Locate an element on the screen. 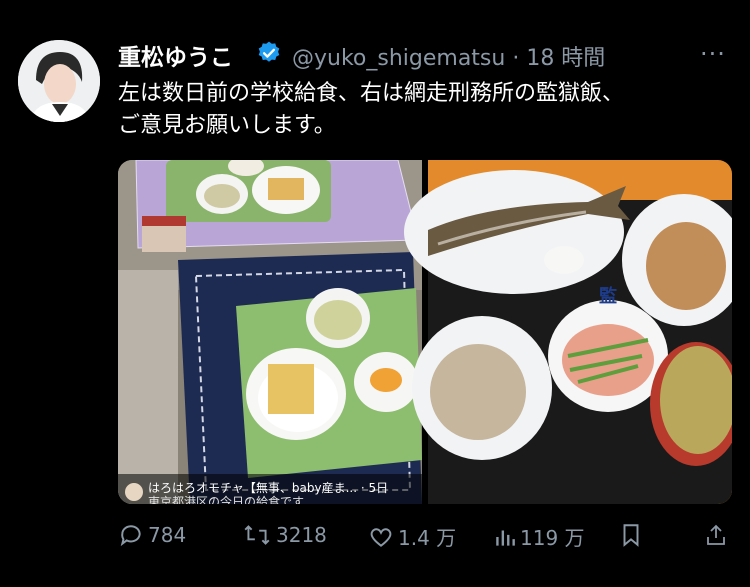 The height and width of the screenshot is (587, 750). retweet-count: 3218 is located at coordinates (301, 535).